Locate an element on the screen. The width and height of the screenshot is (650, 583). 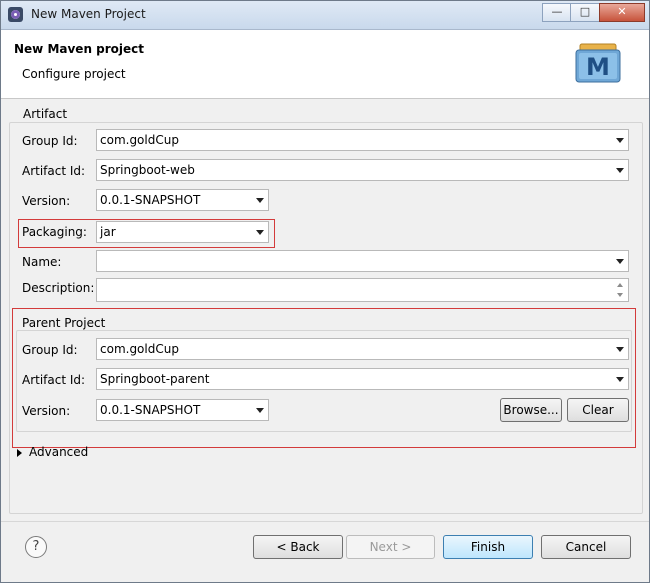
parent-group-id-combo: com.goldCup is located at coordinates (362, 349).